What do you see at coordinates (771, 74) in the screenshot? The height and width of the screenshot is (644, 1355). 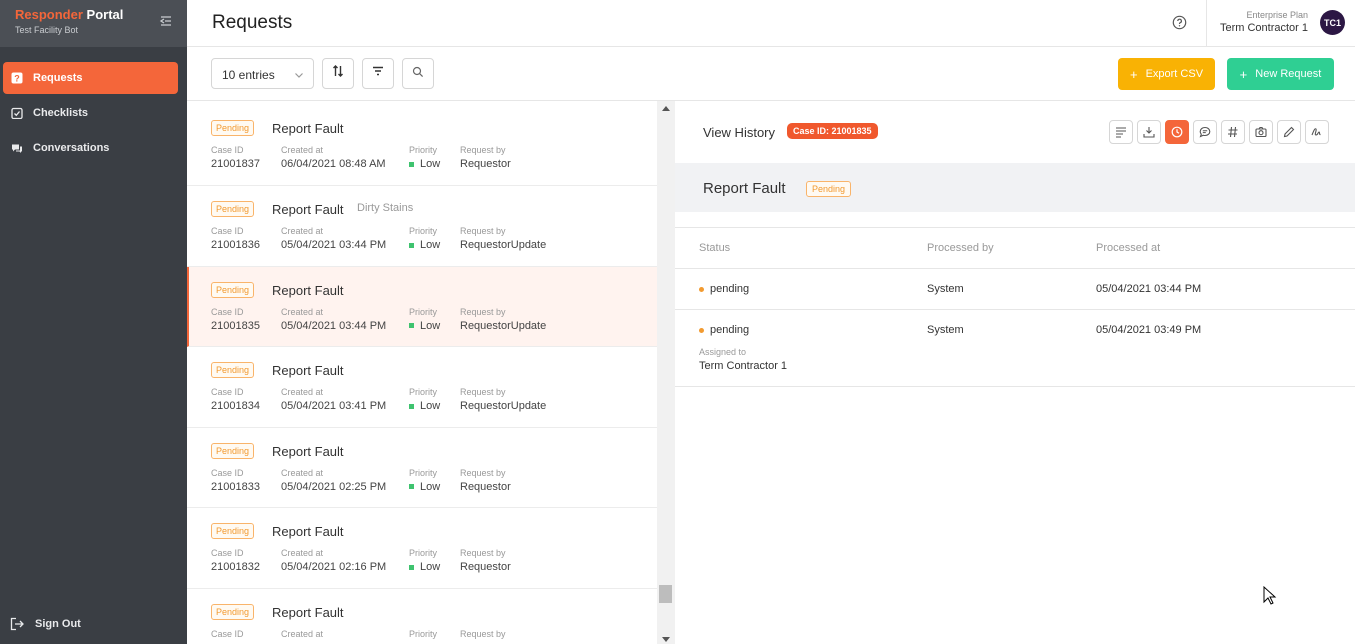 I see `toolbar: 10 entries + Export CSV + New Request` at bounding box center [771, 74].